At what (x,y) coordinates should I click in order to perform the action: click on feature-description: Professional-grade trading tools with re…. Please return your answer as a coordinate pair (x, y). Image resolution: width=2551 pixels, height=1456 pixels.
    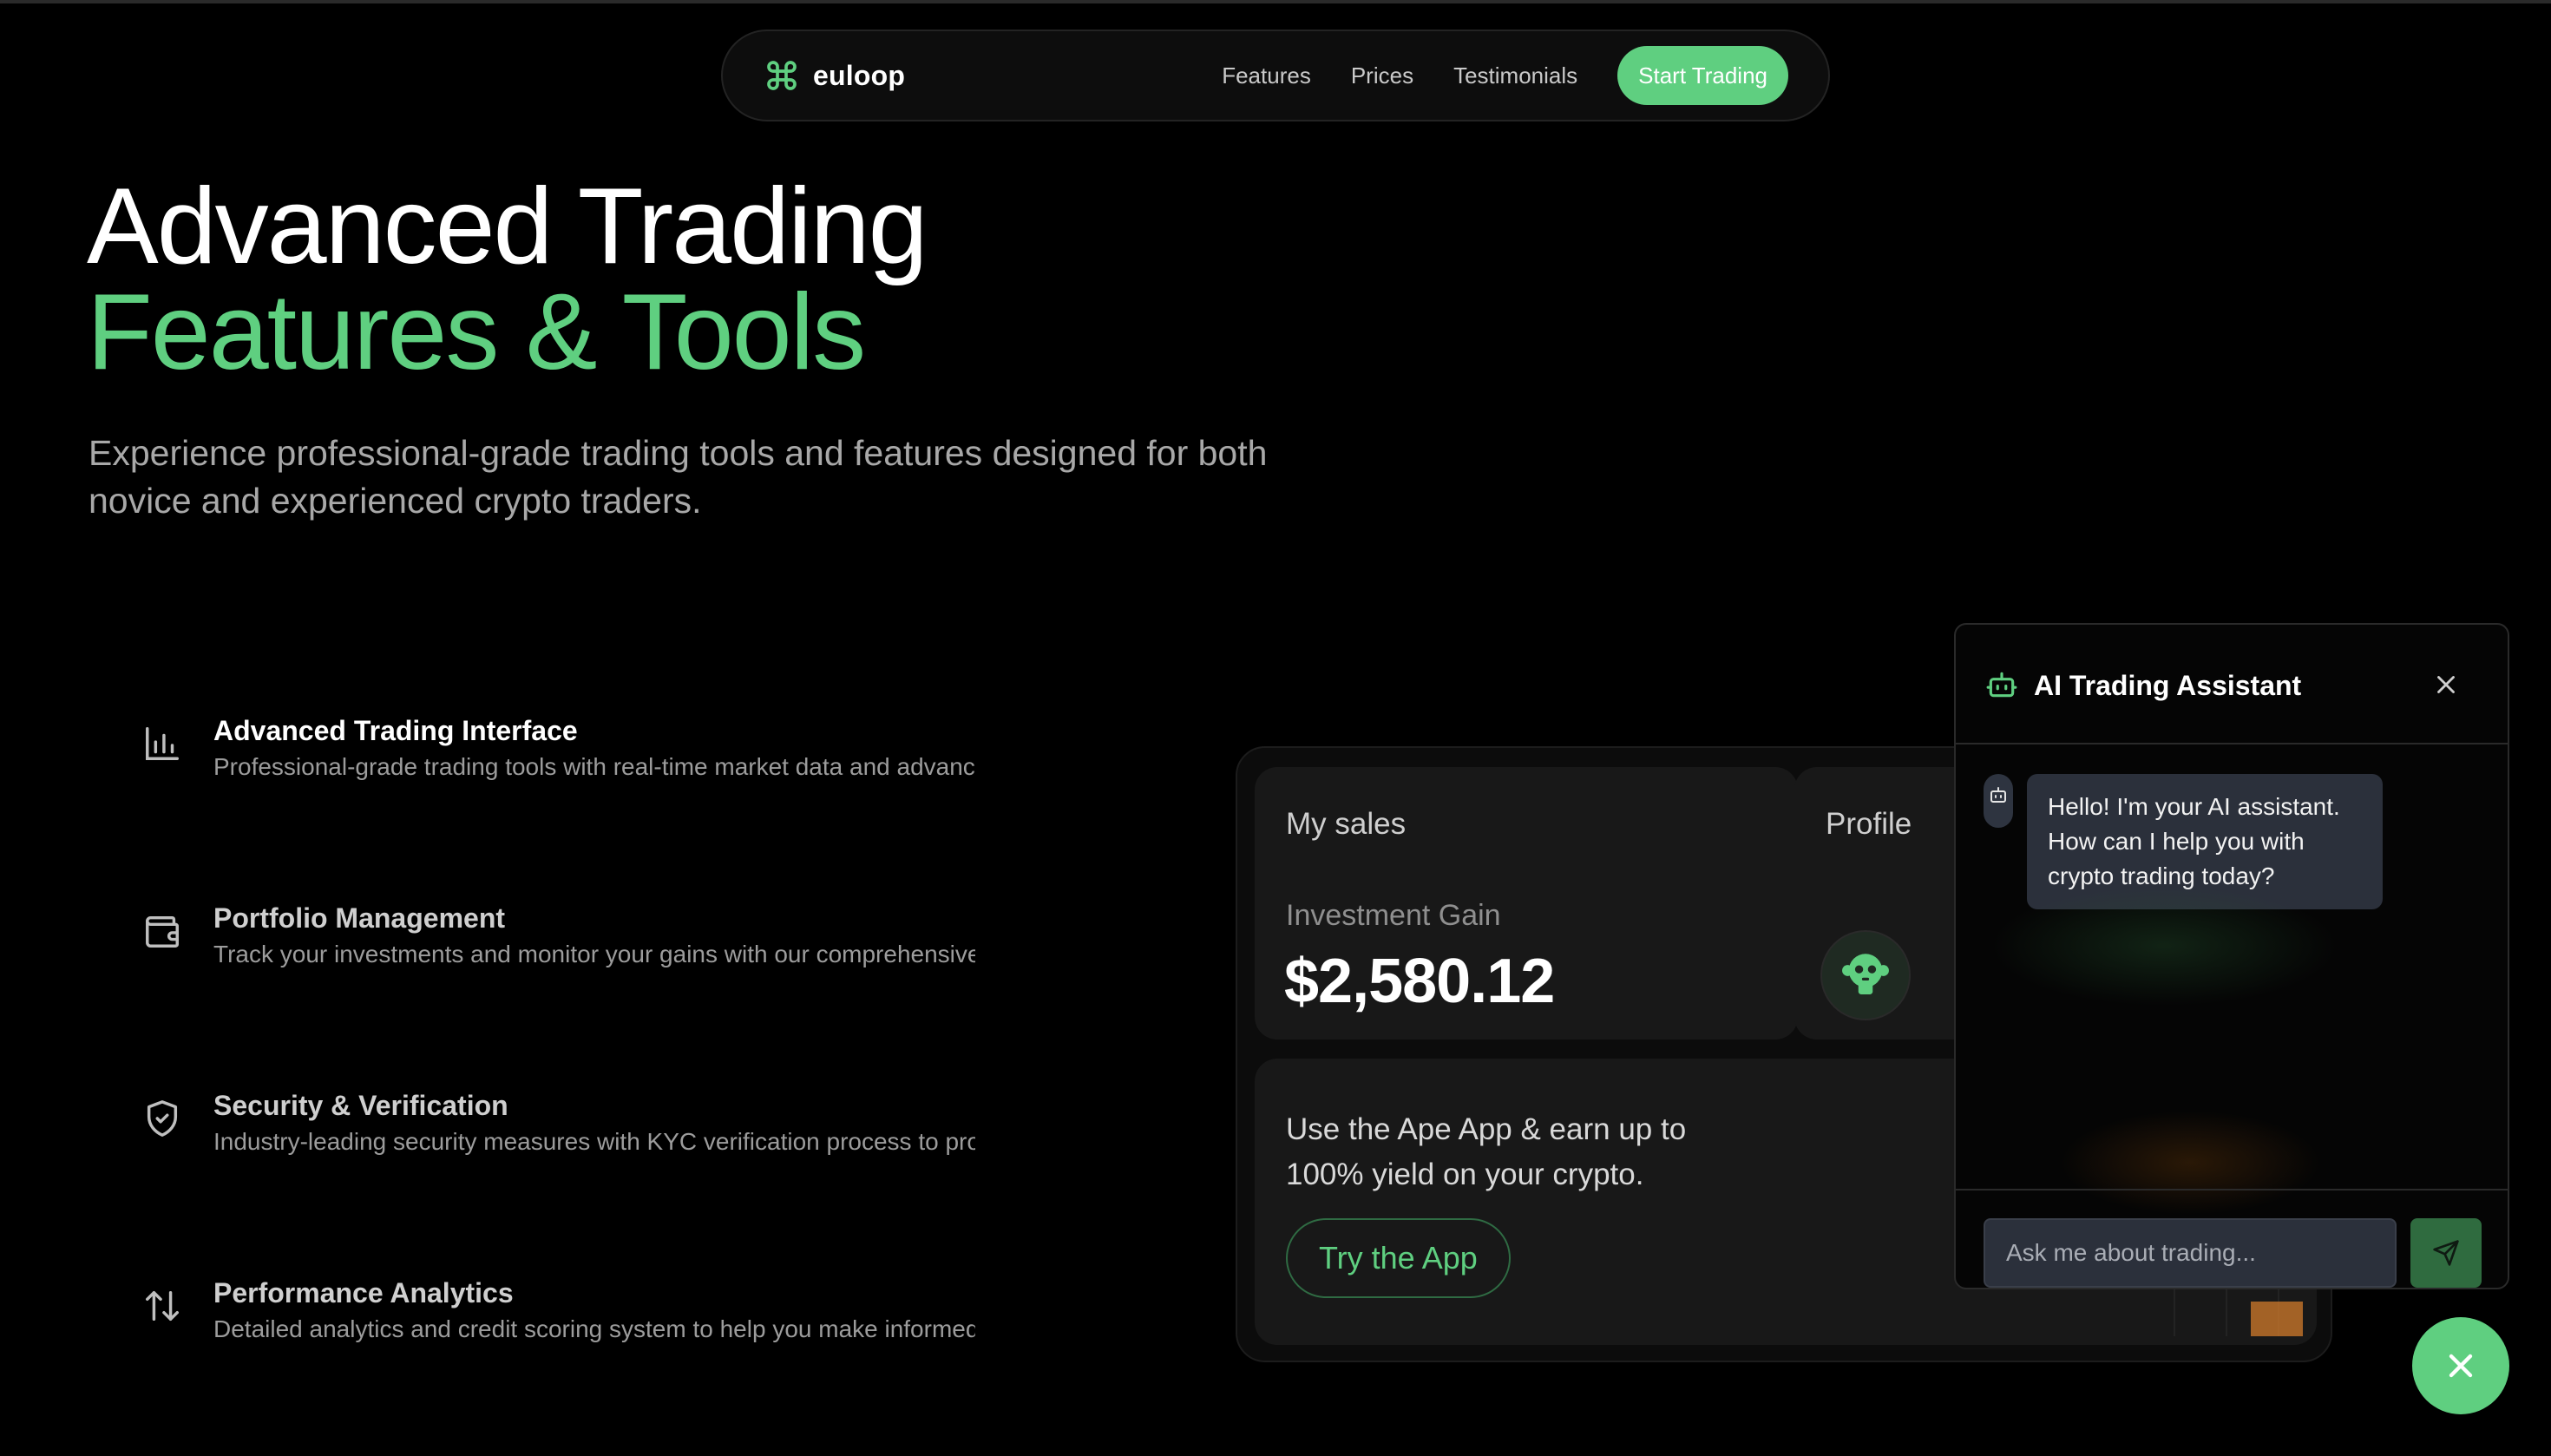
    Looking at the image, I should click on (594, 766).